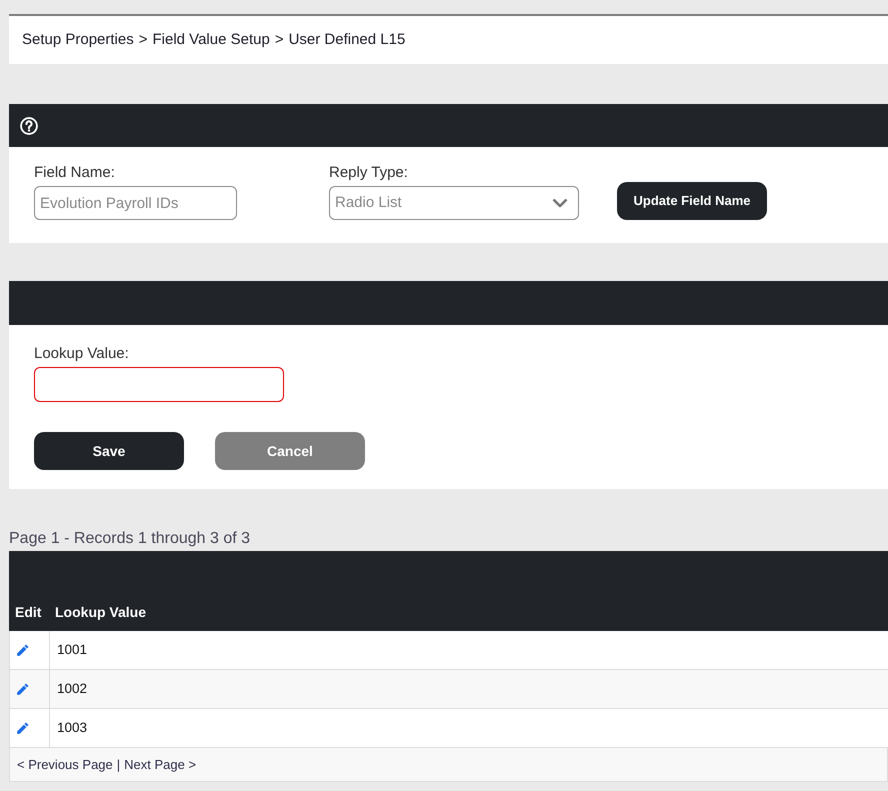 This screenshot has height=791, width=888. Describe the element at coordinates (368, 173) in the screenshot. I see `field-label: Reply Type:` at that location.